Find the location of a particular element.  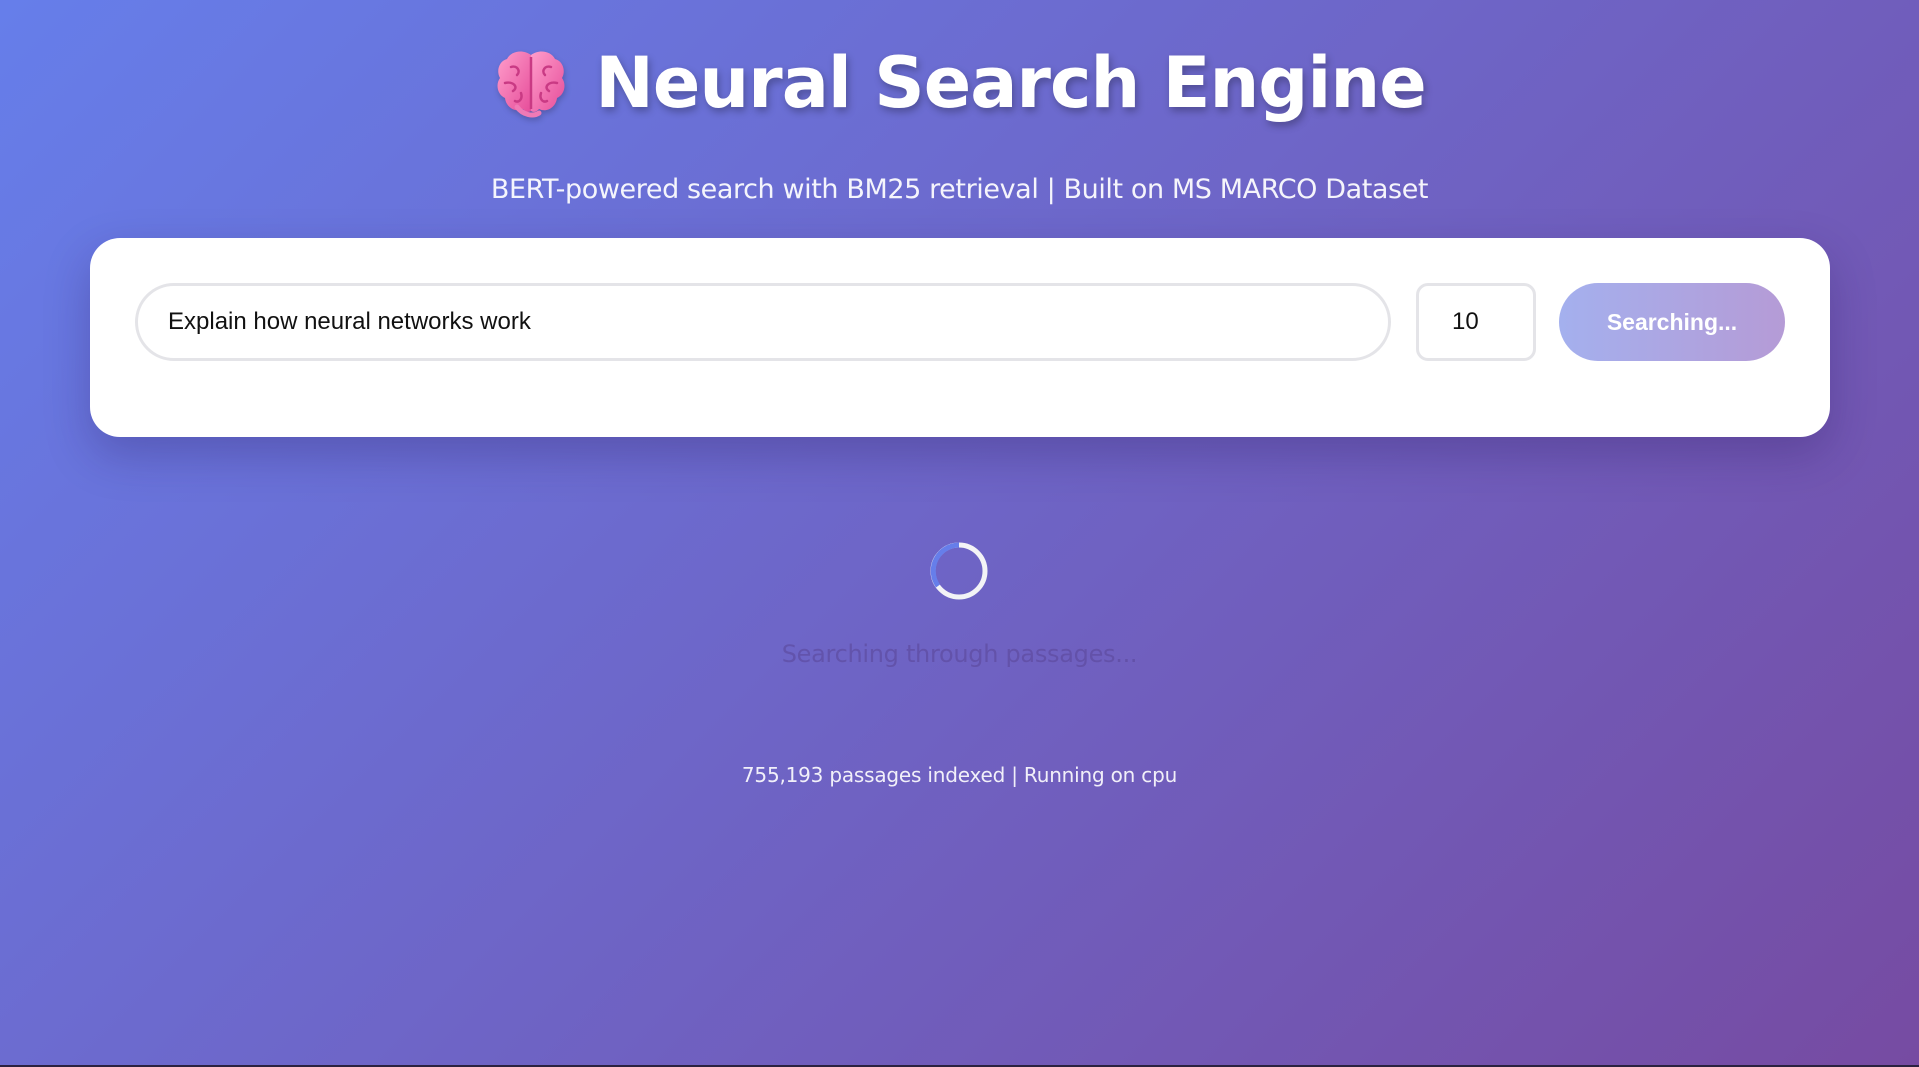

brain-icon is located at coordinates (531, 83).